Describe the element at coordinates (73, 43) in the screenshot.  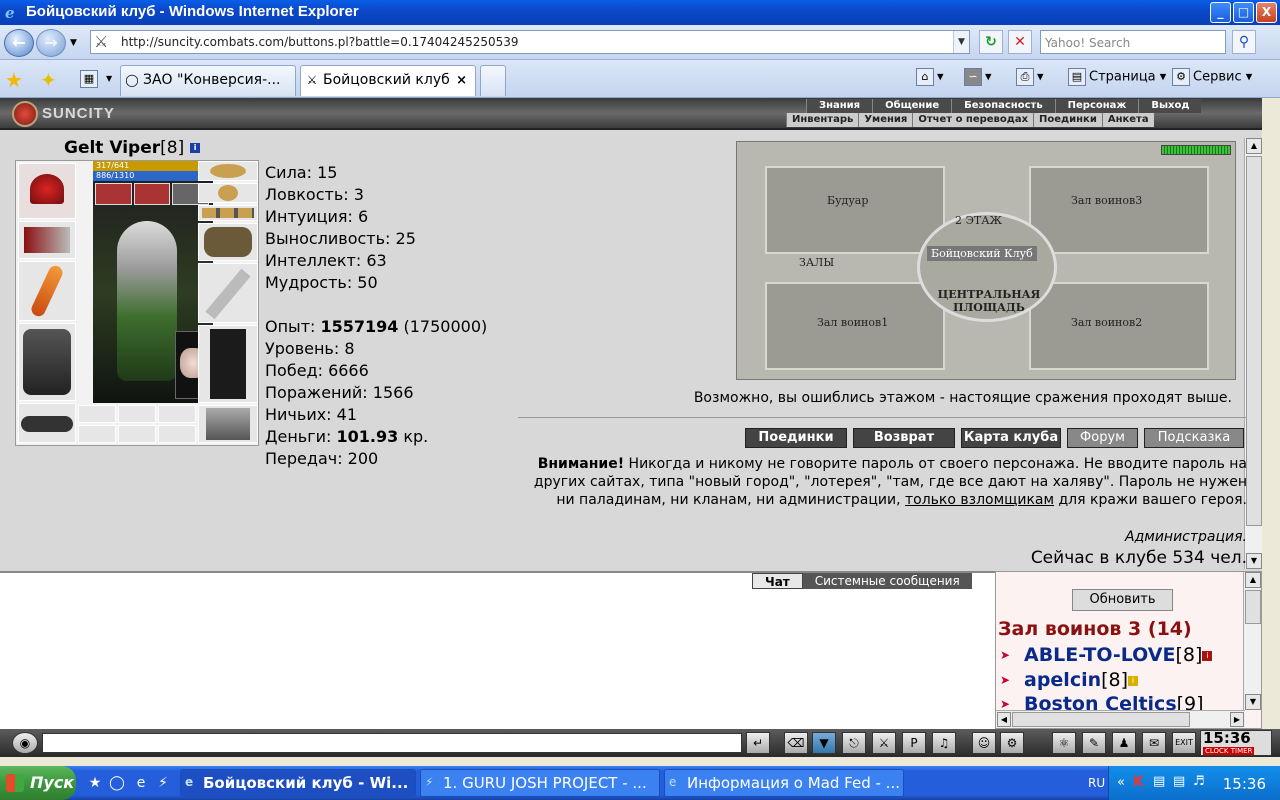
I see `history-dropdown-icon: ▼` at that location.